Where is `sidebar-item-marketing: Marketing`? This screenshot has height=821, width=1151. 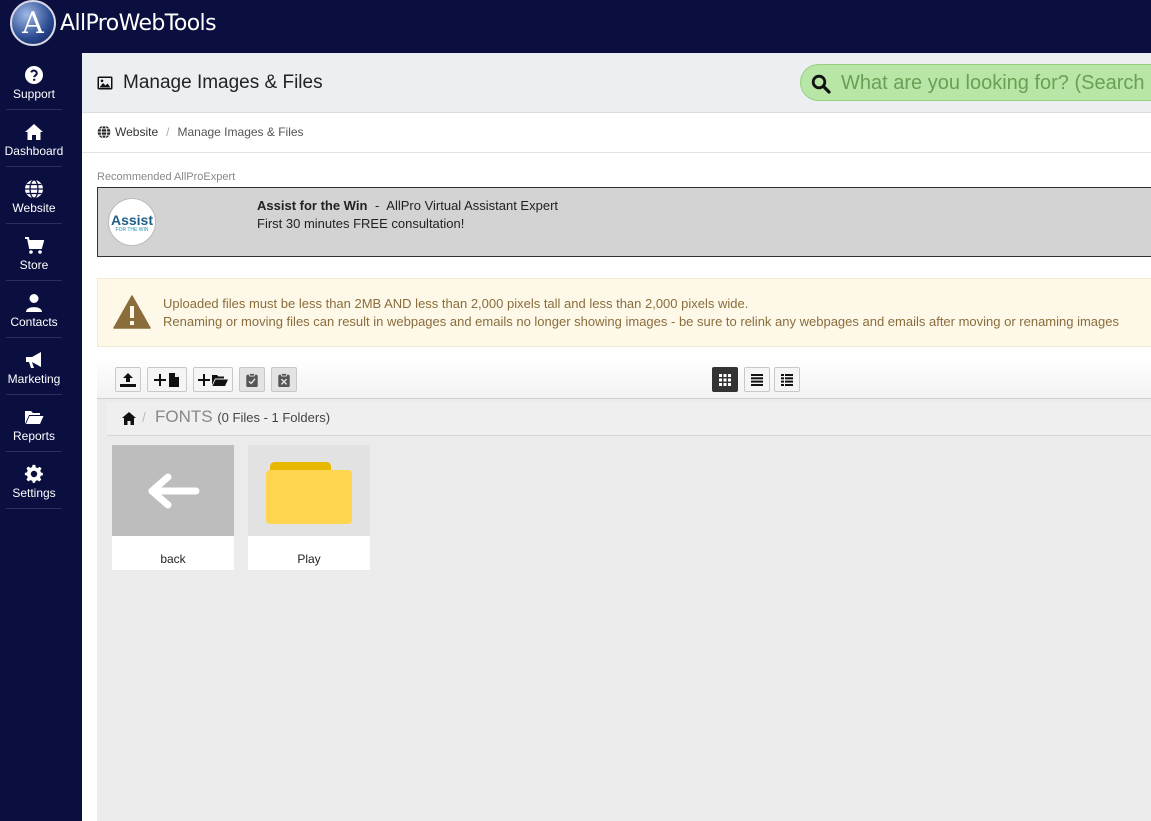 sidebar-item-marketing: Marketing is located at coordinates (34, 366).